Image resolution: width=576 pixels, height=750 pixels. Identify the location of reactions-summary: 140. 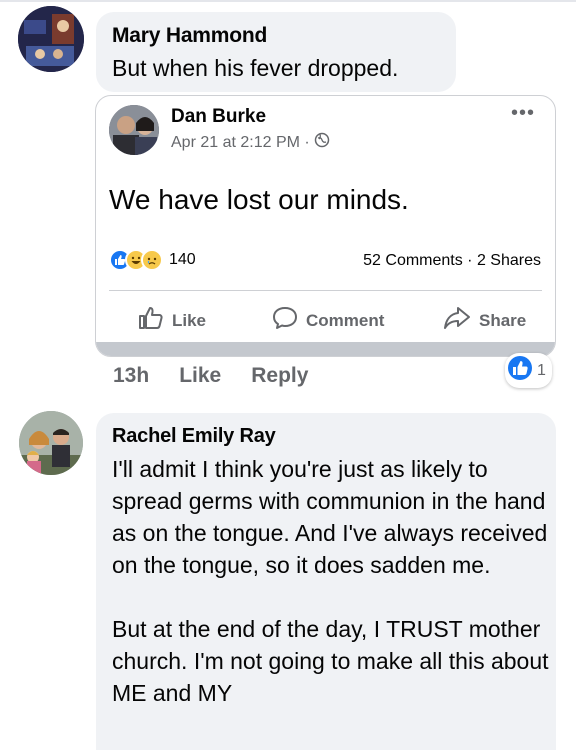
(152, 260).